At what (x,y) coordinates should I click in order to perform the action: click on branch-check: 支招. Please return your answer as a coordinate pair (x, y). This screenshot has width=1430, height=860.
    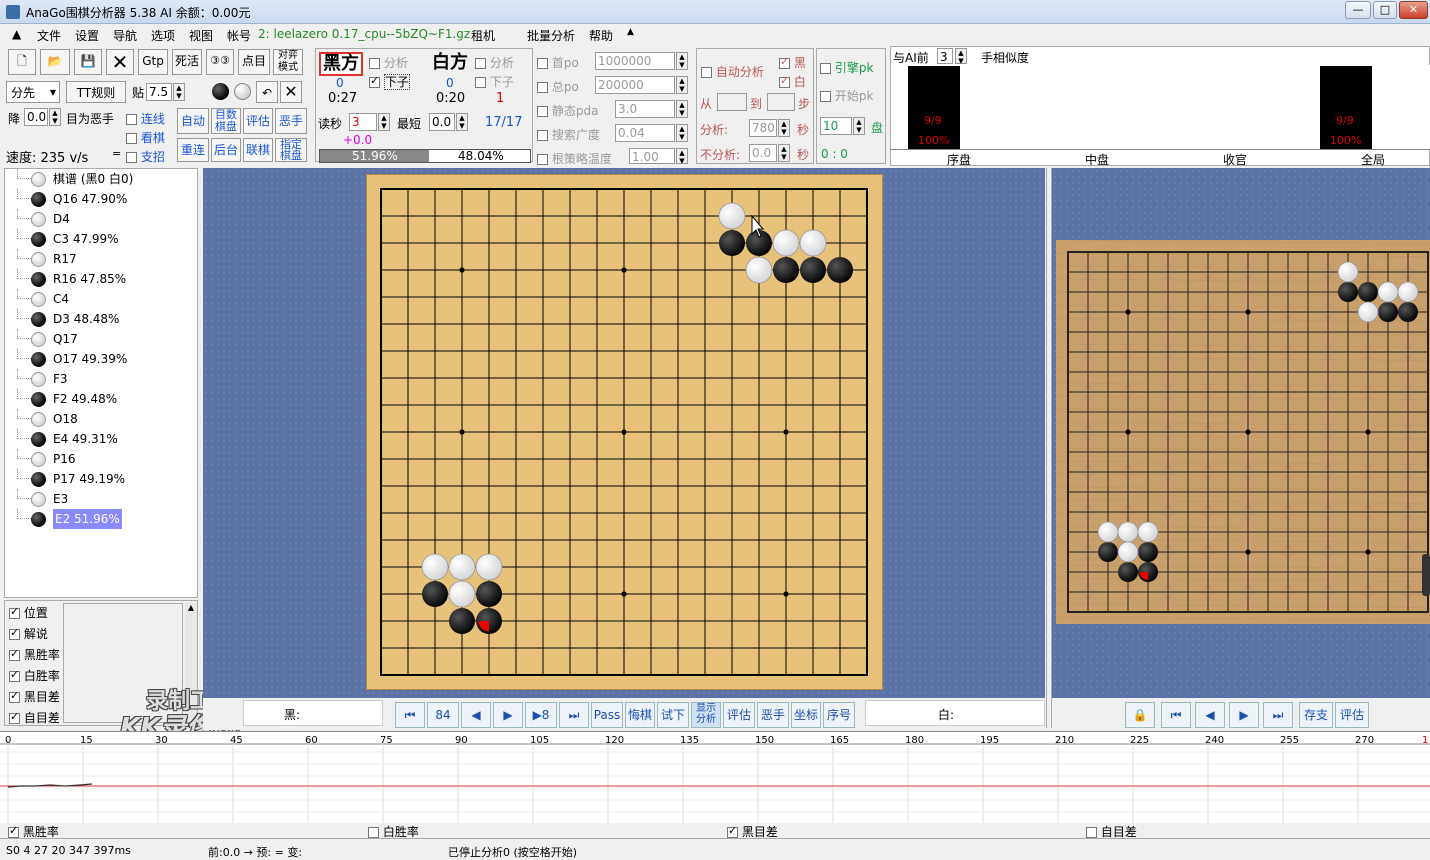
    Looking at the image, I should click on (145, 156).